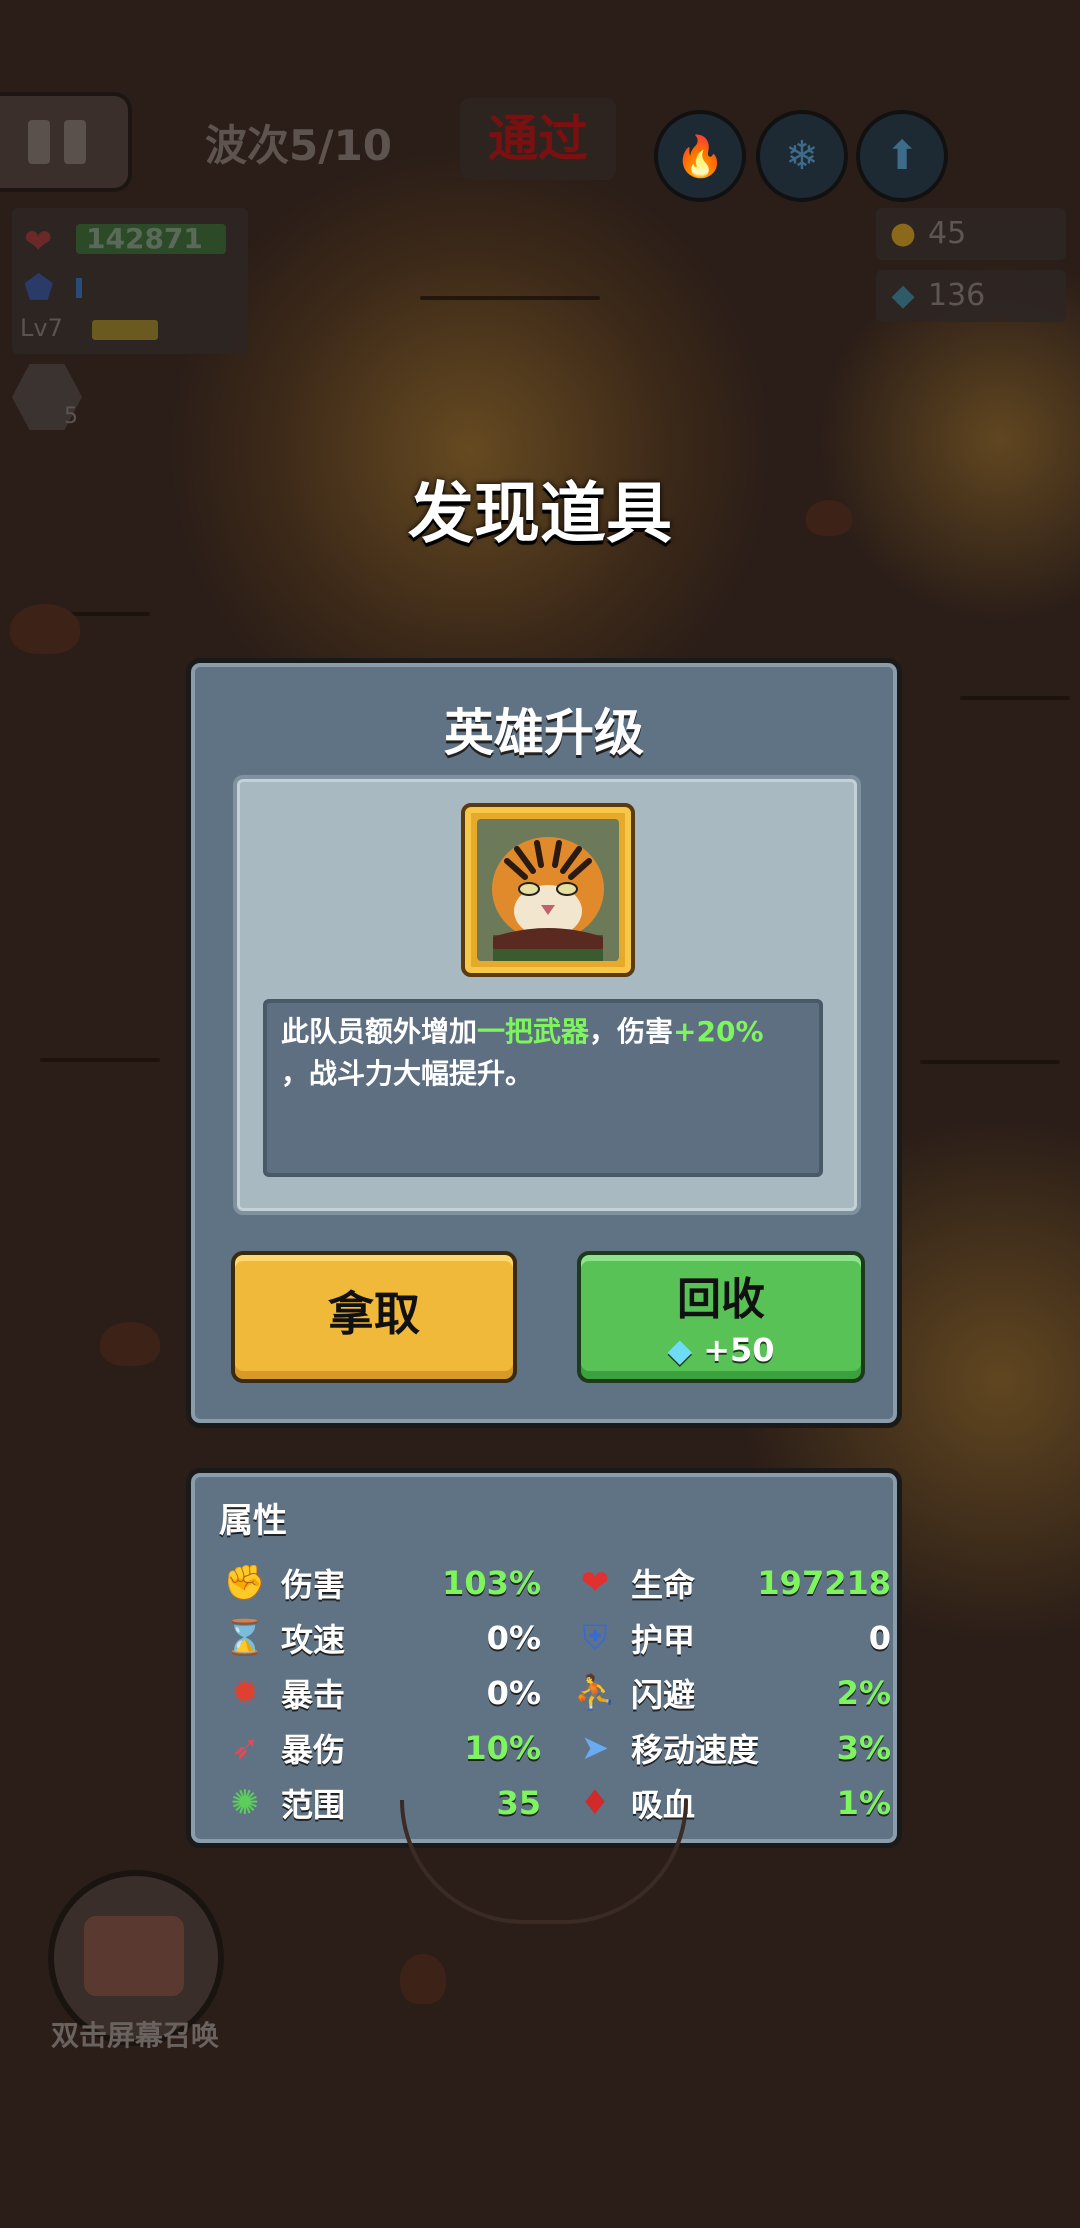 The image size is (1080, 2228). I want to click on modal-title: 发现道具, so click(540, 513).